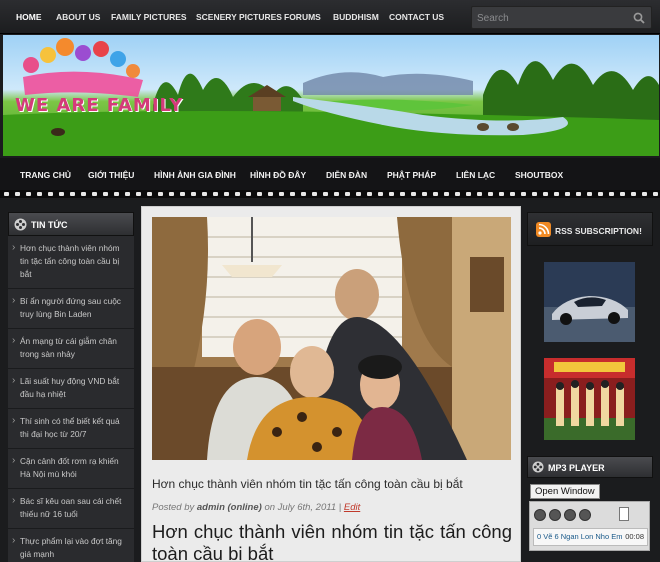 Image resolution: width=660 pixels, height=562 pixels. I want to click on track-display: 0 Vẽ 6 Ngan Lon Nho Em 00:08, so click(590, 537).